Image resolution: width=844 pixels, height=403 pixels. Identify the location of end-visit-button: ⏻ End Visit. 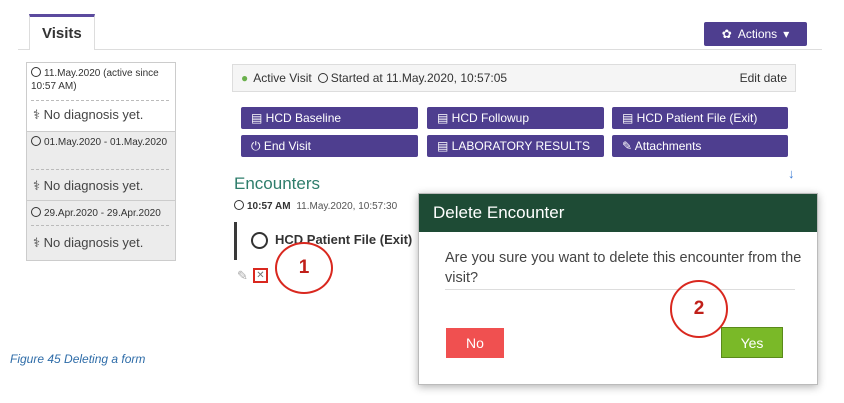
(329, 146).